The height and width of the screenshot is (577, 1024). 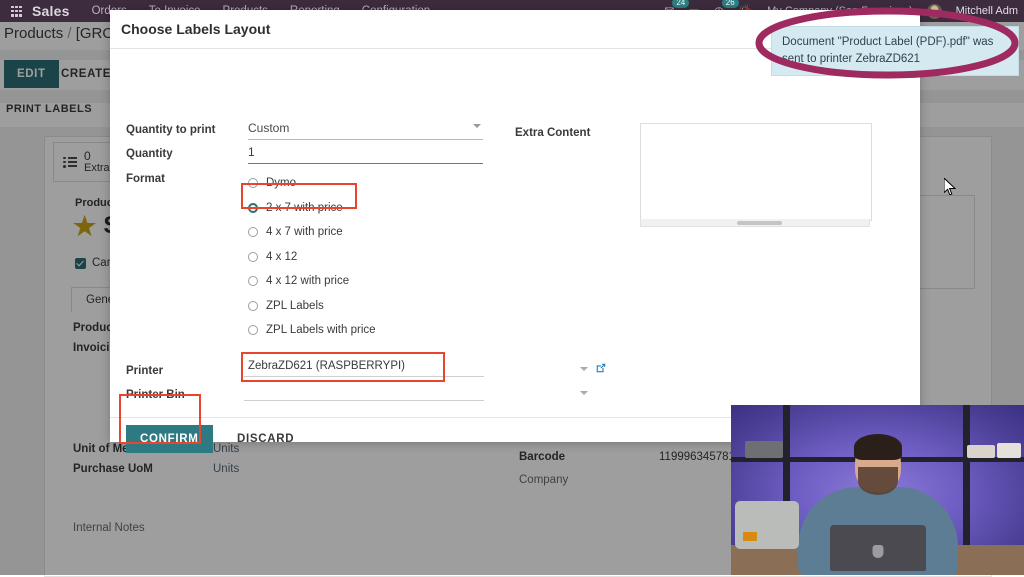 What do you see at coordinates (253, 207) in the screenshot?
I see `radio-icon-selected` at bounding box center [253, 207].